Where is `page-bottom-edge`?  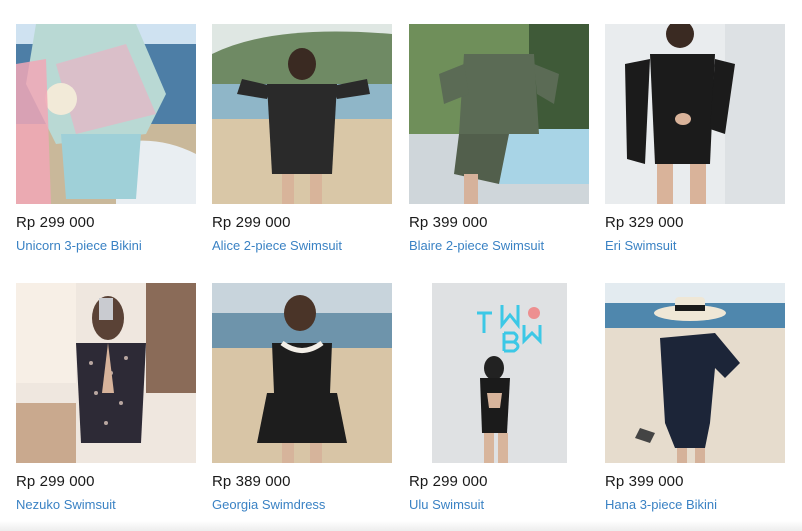 page-bottom-edge is located at coordinates (401, 526).